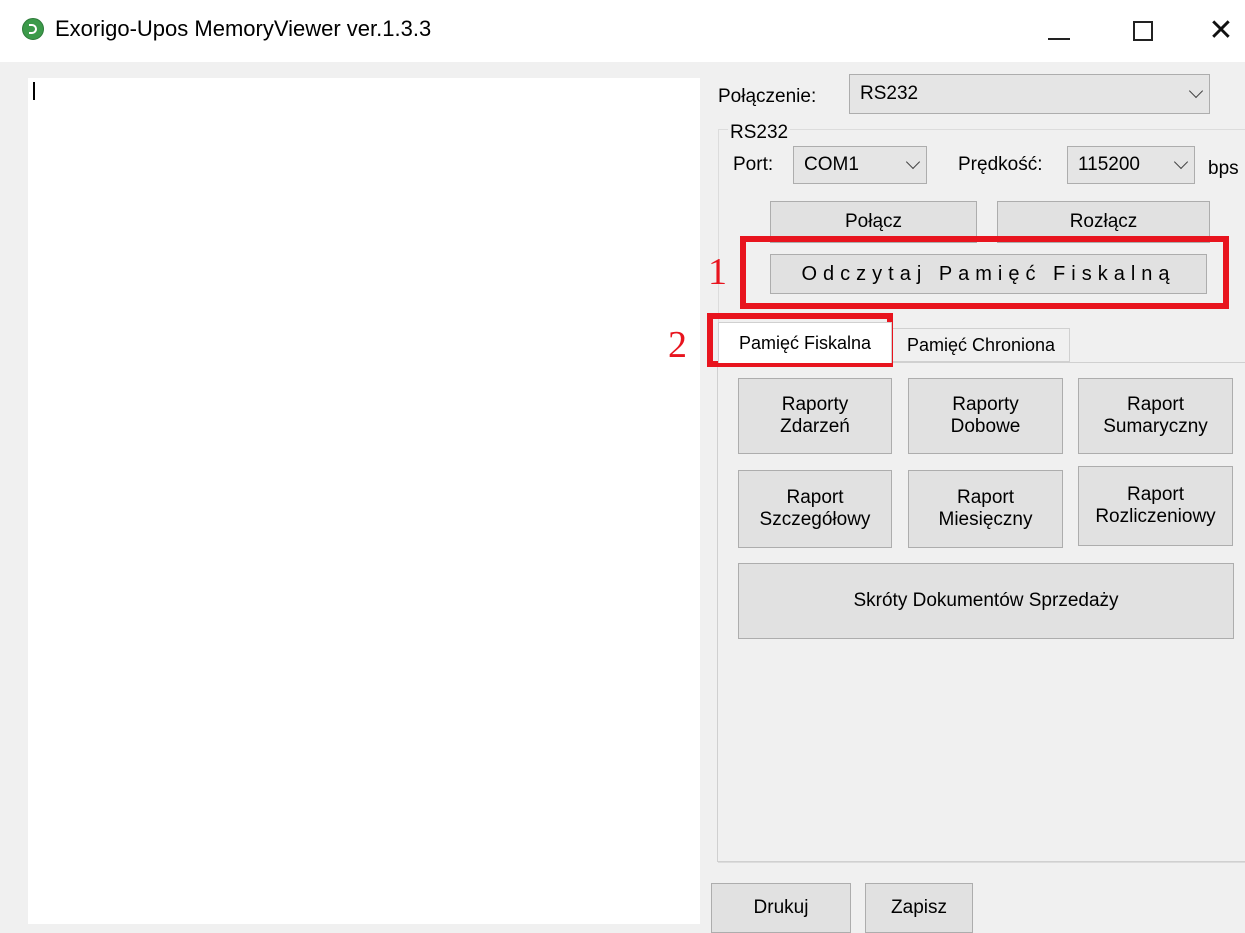 This screenshot has width=1245, height=933. Describe the element at coordinates (717, 272) in the screenshot. I see `annotation-number-1: 1` at that location.